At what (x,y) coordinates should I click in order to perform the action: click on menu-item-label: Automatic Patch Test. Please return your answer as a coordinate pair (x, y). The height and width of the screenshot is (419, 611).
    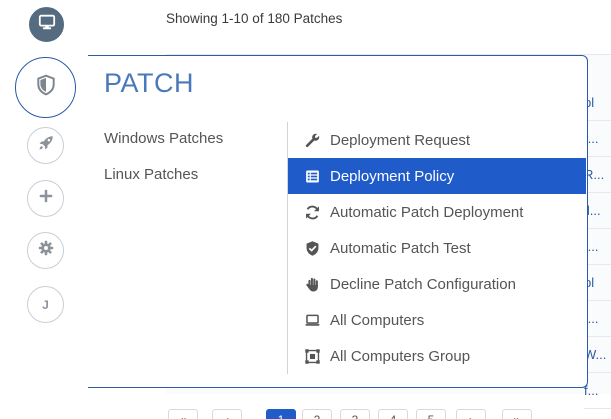
    Looking at the image, I should click on (400, 248).